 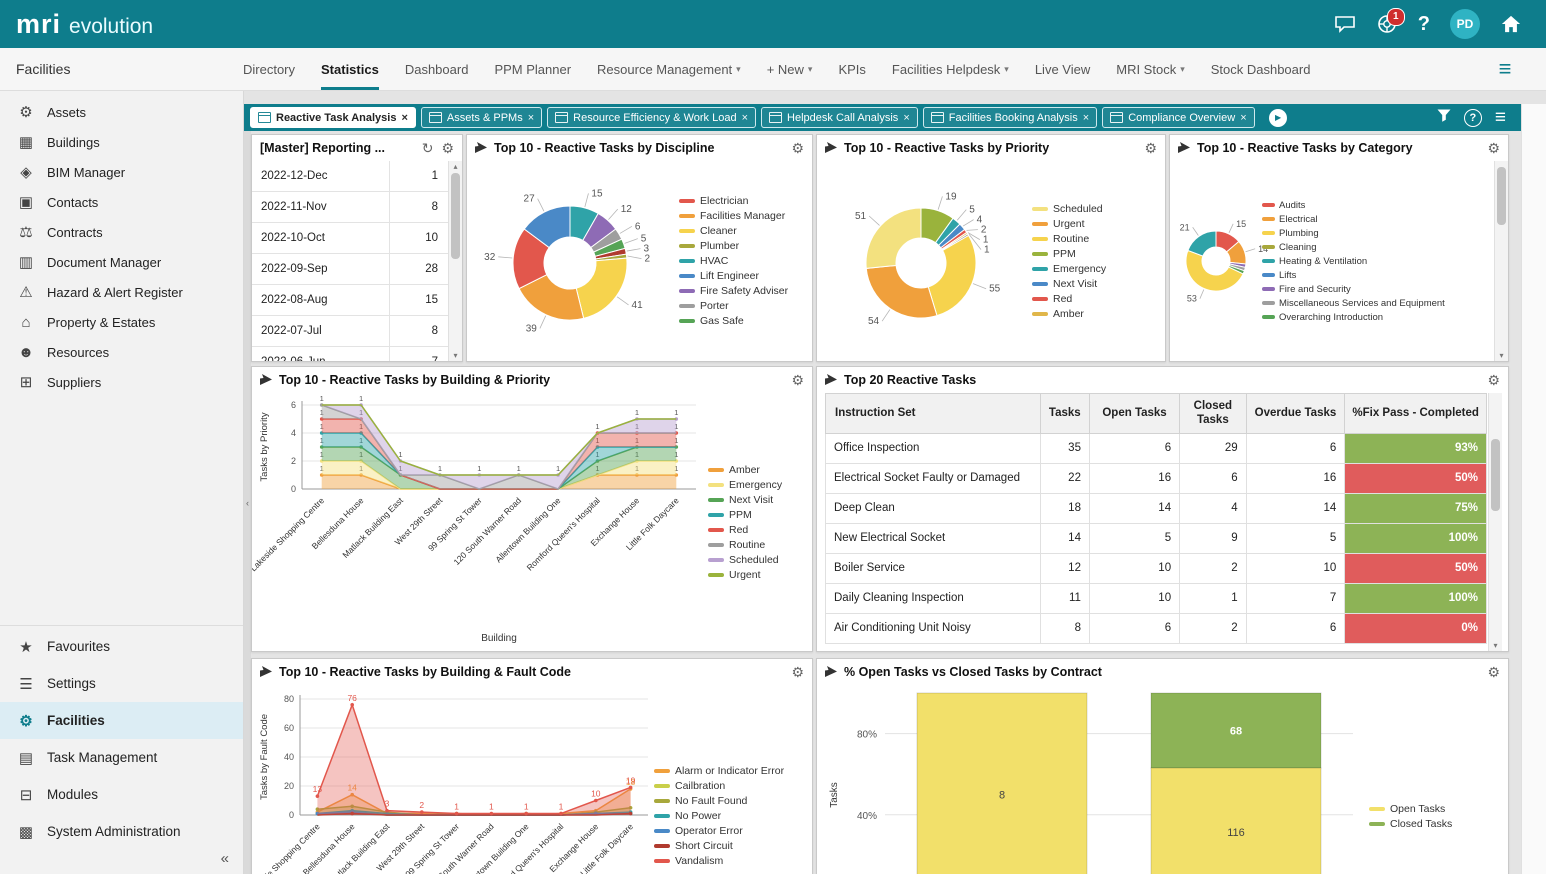 What do you see at coordinates (269, 69) in the screenshot?
I see `nav-item-directory: Directory` at bounding box center [269, 69].